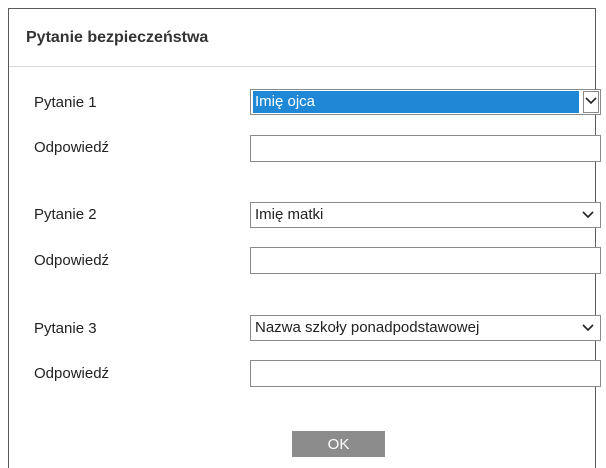 This screenshot has width=606, height=468. Describe the element at coordinates (425, 260) in the screenshot. I see `answer-2-input` at that location.